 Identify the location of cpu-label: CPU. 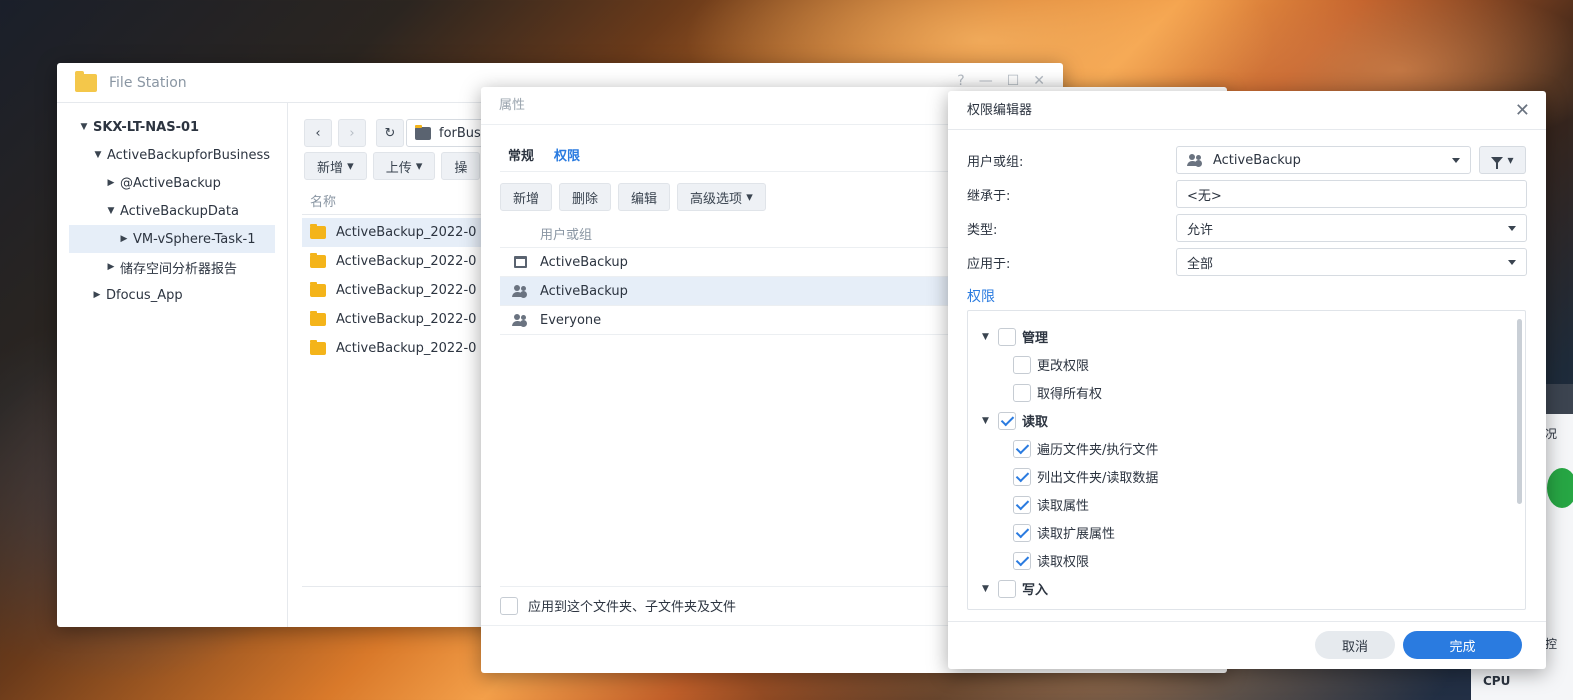
(1497, 681).